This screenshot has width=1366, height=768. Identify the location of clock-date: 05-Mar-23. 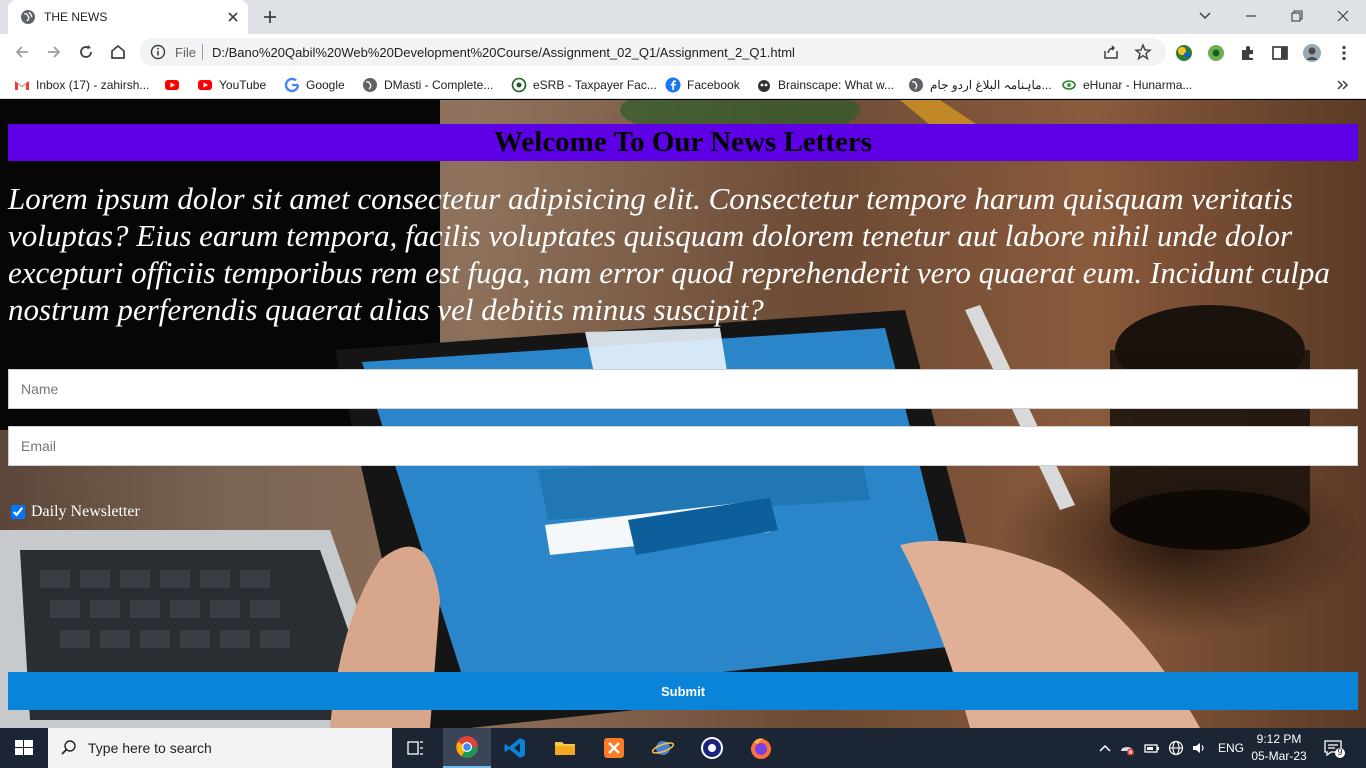
(1279, 756).